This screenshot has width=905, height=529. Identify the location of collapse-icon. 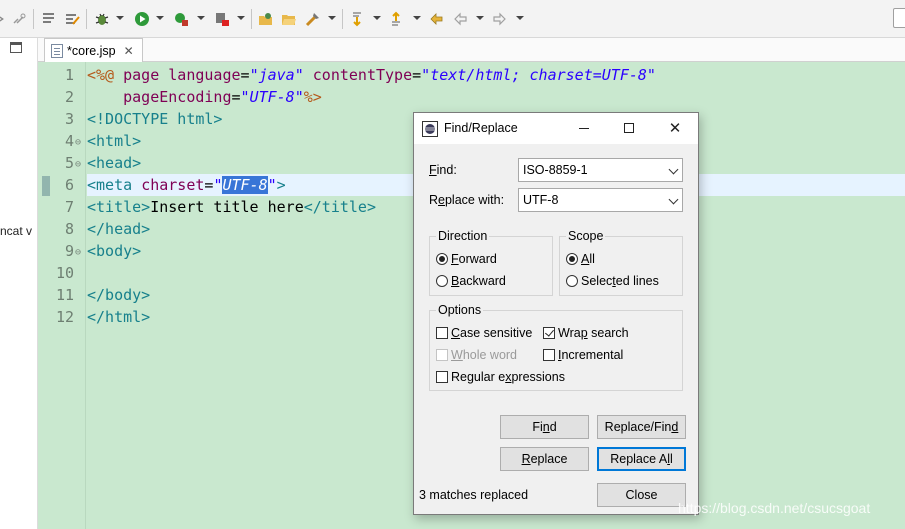
(4, 19).